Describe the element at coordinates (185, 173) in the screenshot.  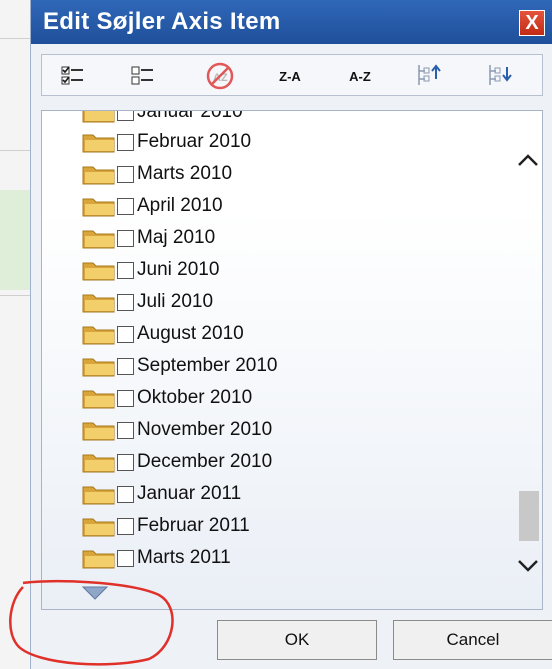
I see `item-label: Marts 2010` at that location.